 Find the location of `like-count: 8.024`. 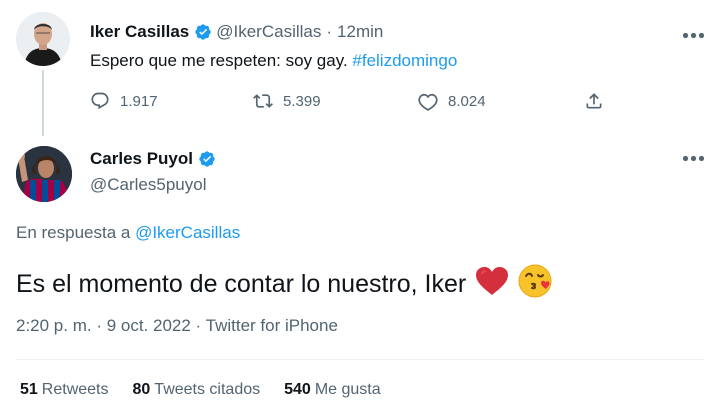

like-count: 8.024 is located at coordinates (467, 101).